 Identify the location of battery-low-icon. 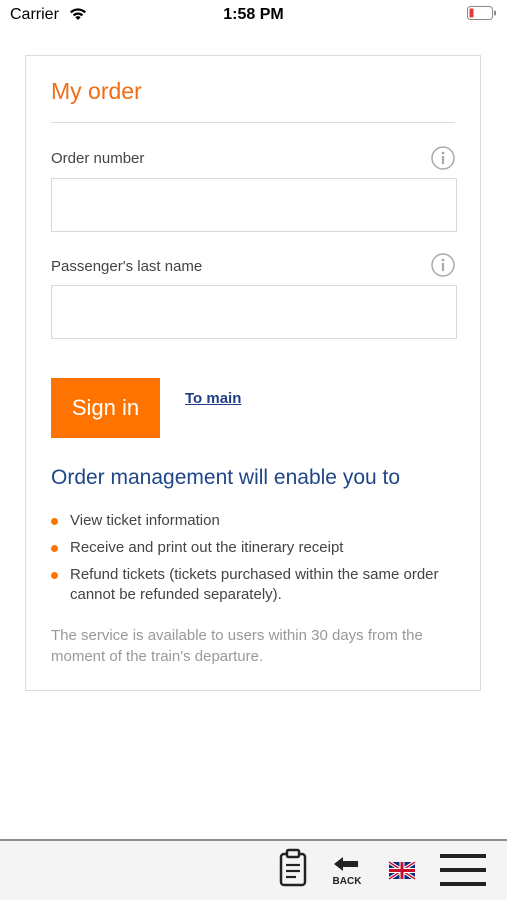
(482, 13).